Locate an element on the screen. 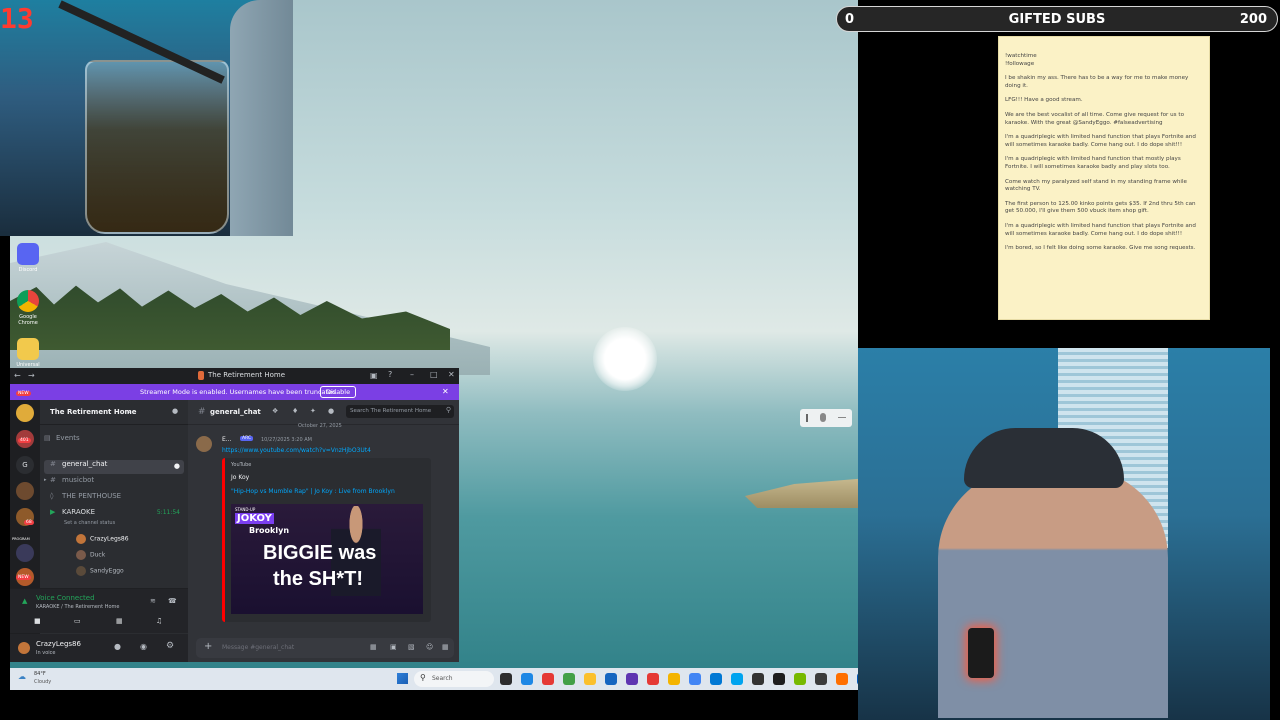 The width and height of the screenshot is (1280, 720). minimize-icon is located at coordinates (842, 417).